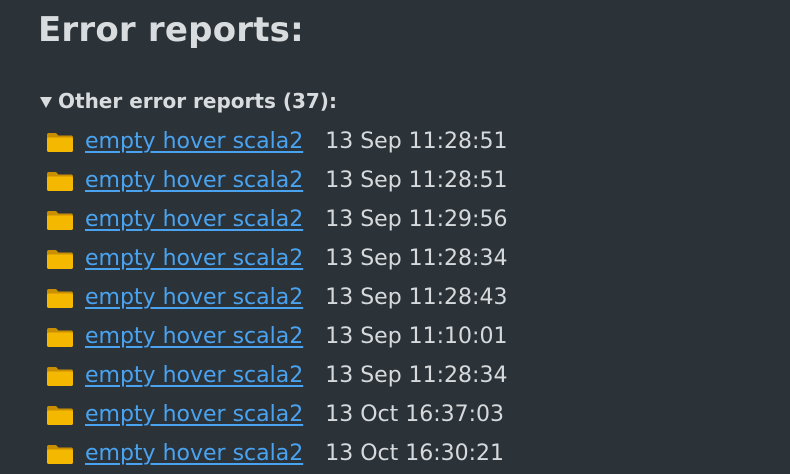 This screenshot has width=790, height=474. I want to click on report-timestamp: 13 Sep 11:10:01, so click(416, 336).